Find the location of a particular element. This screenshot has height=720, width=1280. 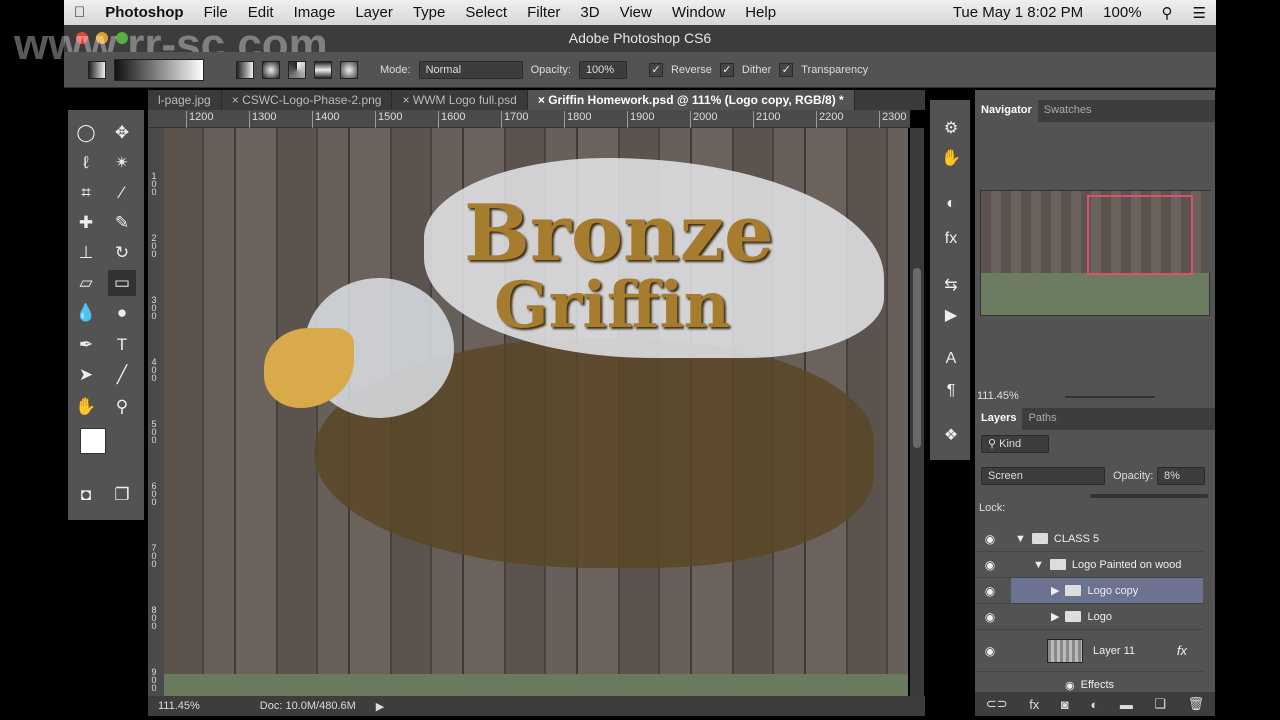

dodge-tool-icon: ● is located at coordinates (122, 313).